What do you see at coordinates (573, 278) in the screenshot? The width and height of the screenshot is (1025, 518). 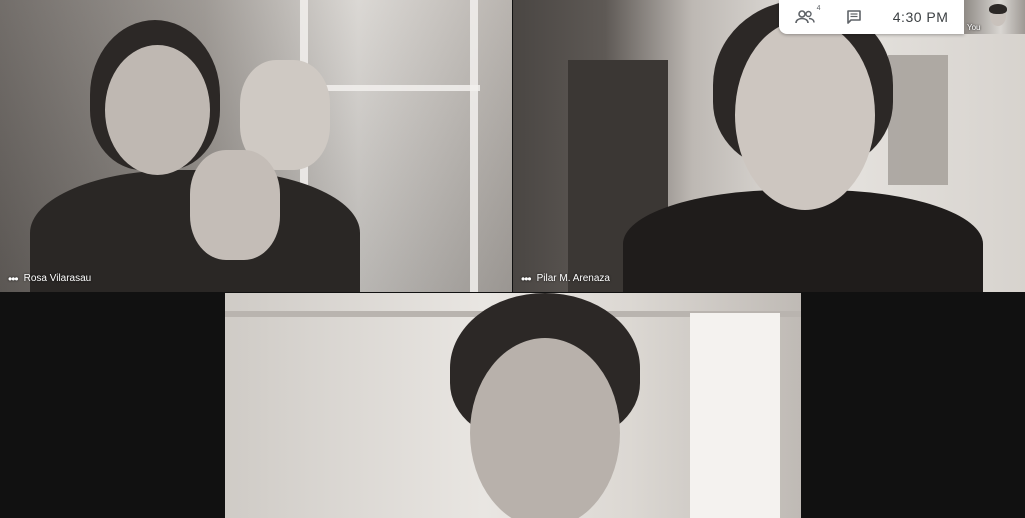 I see `participant-name: Pilar M. Arenaza` at bounding box center [573, 278].